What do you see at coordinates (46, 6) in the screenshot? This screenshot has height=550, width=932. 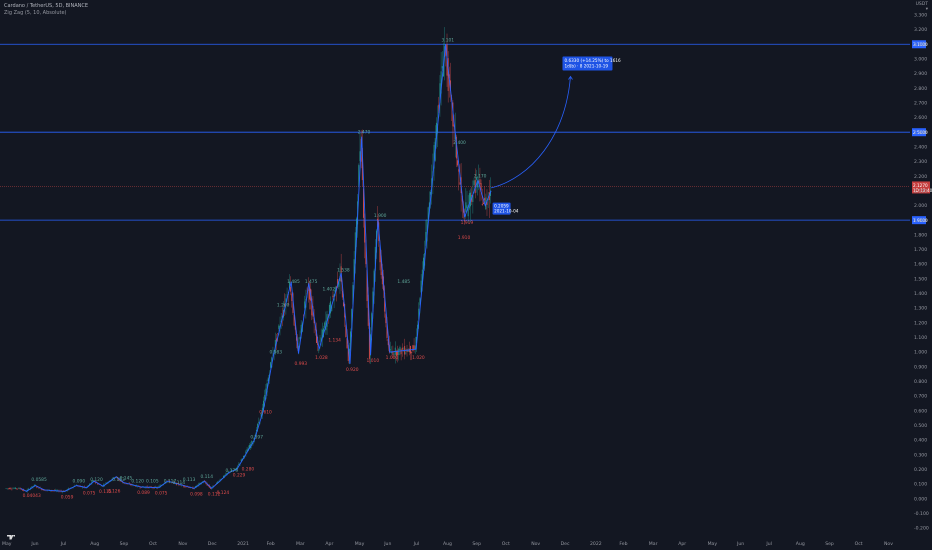 I see `symbol-title: Cardano / TetherUS, 5D, BINANCE` at bounding box center [46, 6].